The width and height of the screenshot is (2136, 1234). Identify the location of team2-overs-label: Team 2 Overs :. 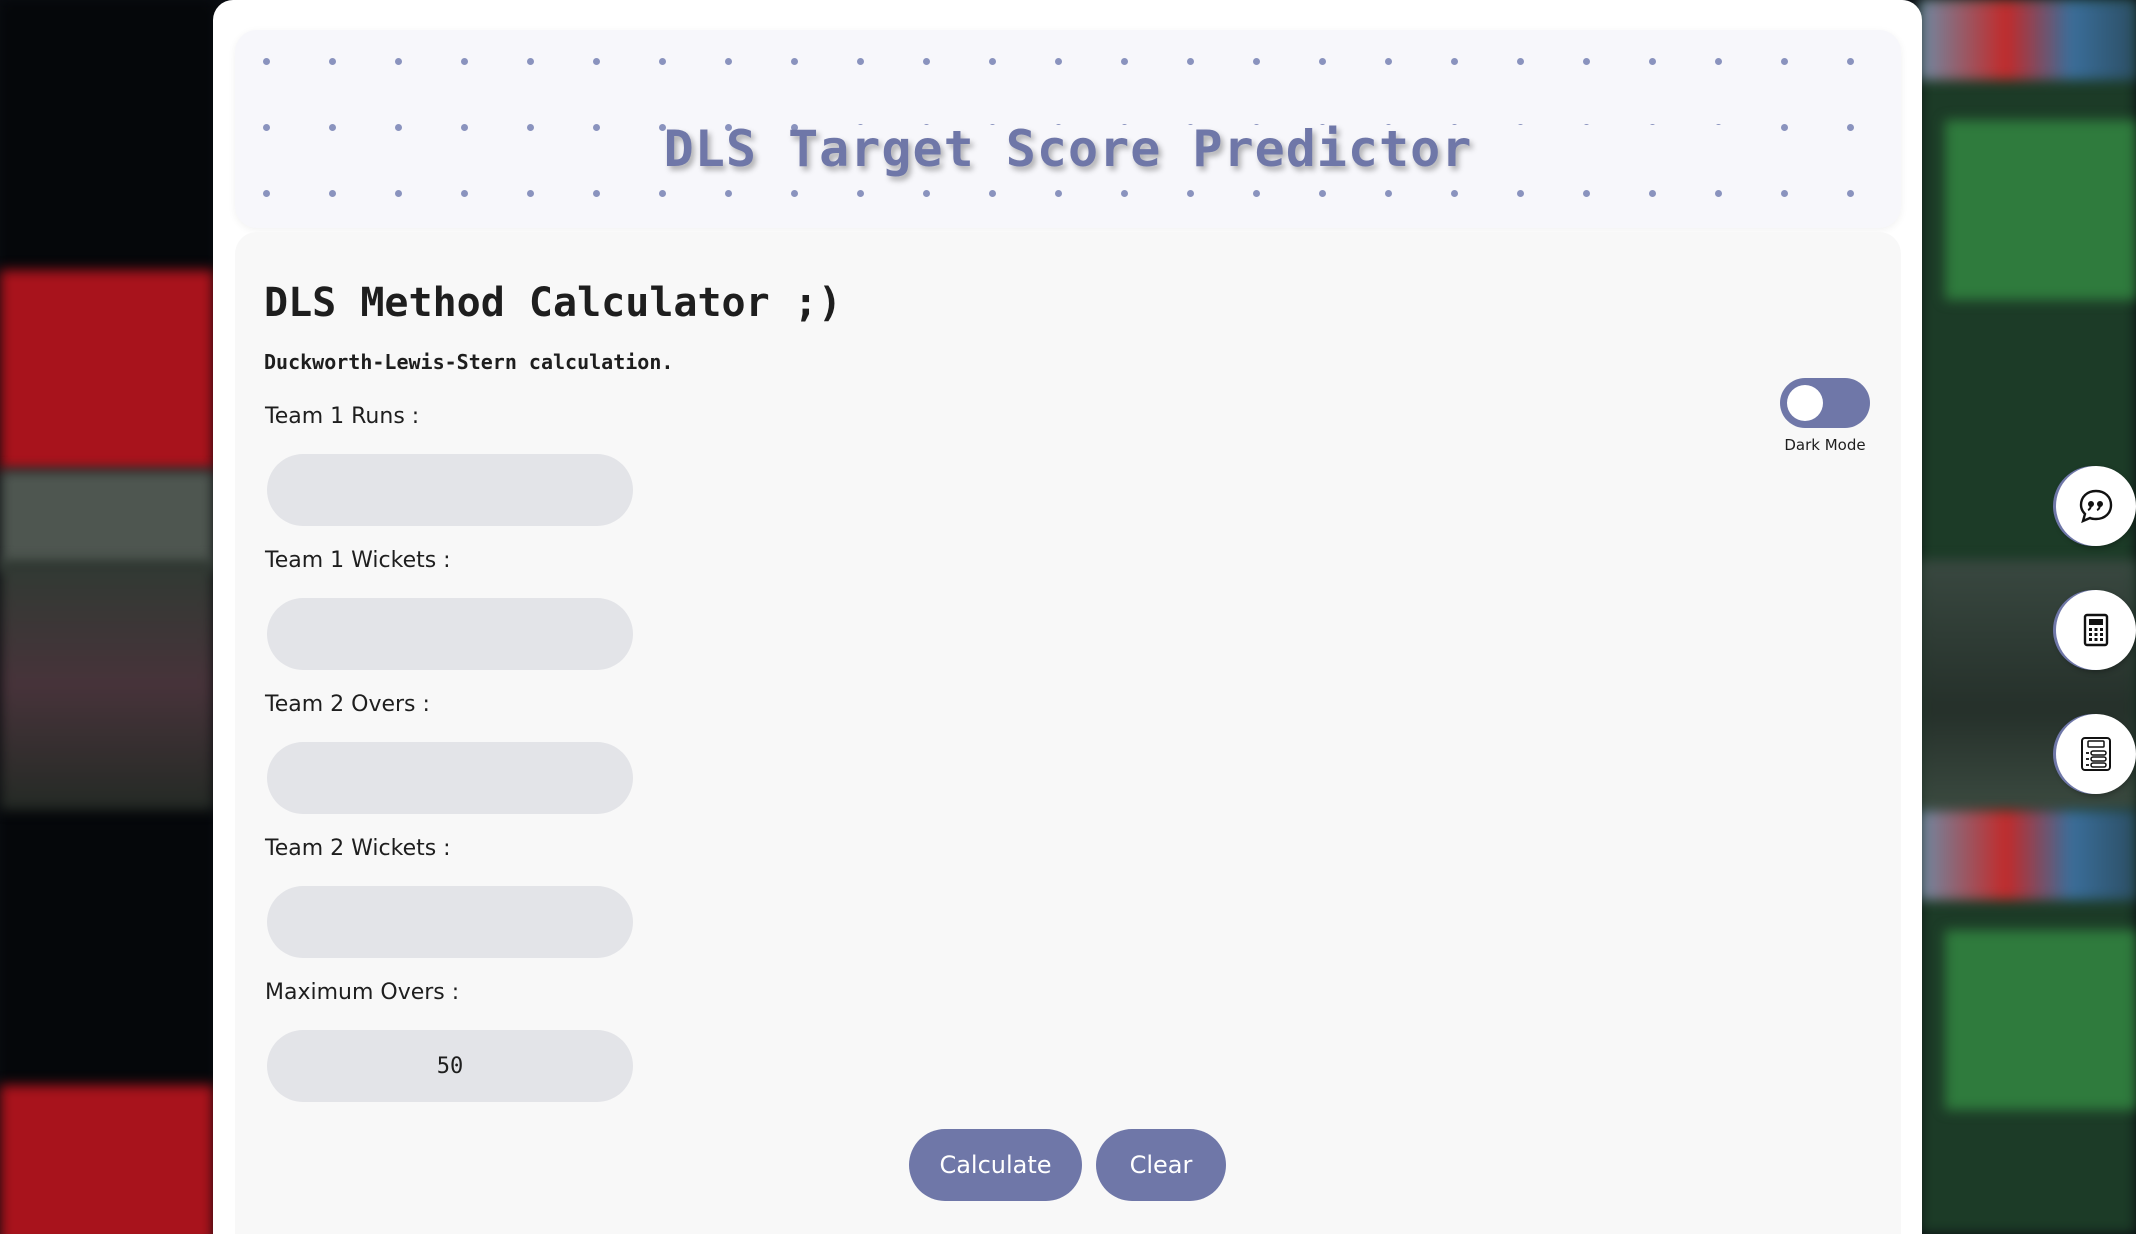
(347, 704).